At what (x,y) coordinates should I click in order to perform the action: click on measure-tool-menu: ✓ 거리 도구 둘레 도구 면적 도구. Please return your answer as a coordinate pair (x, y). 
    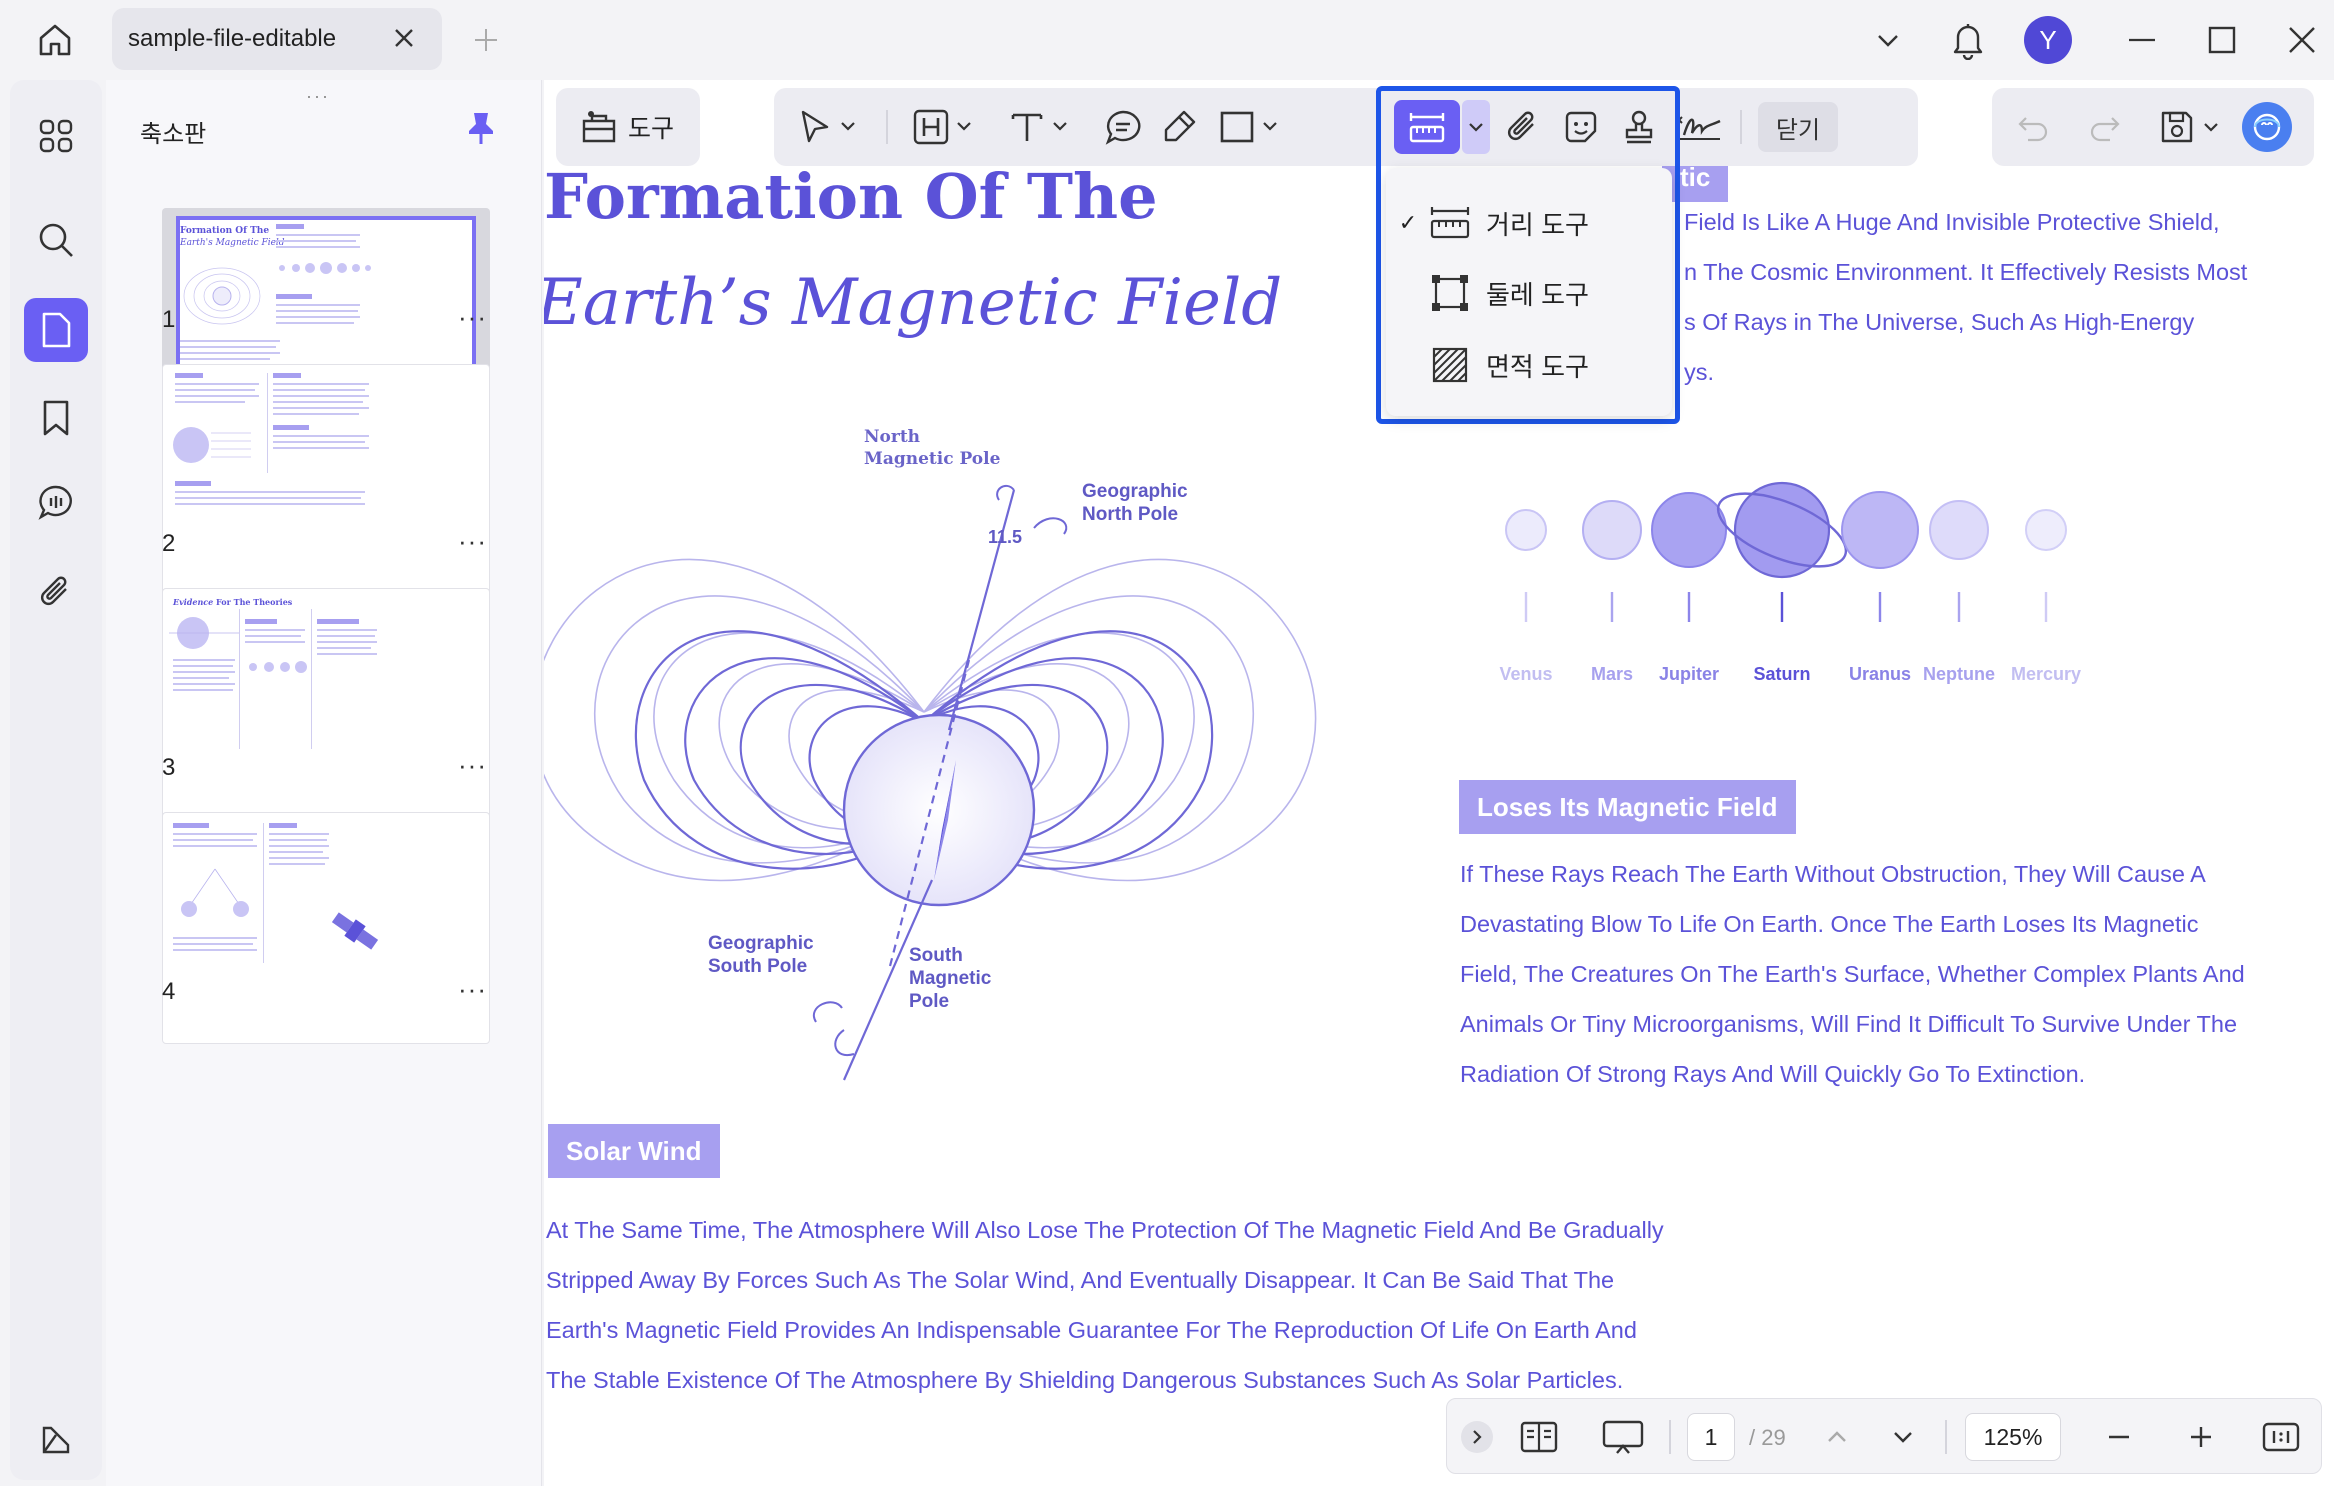
    Looking at the image, I should click on (1529, 292).